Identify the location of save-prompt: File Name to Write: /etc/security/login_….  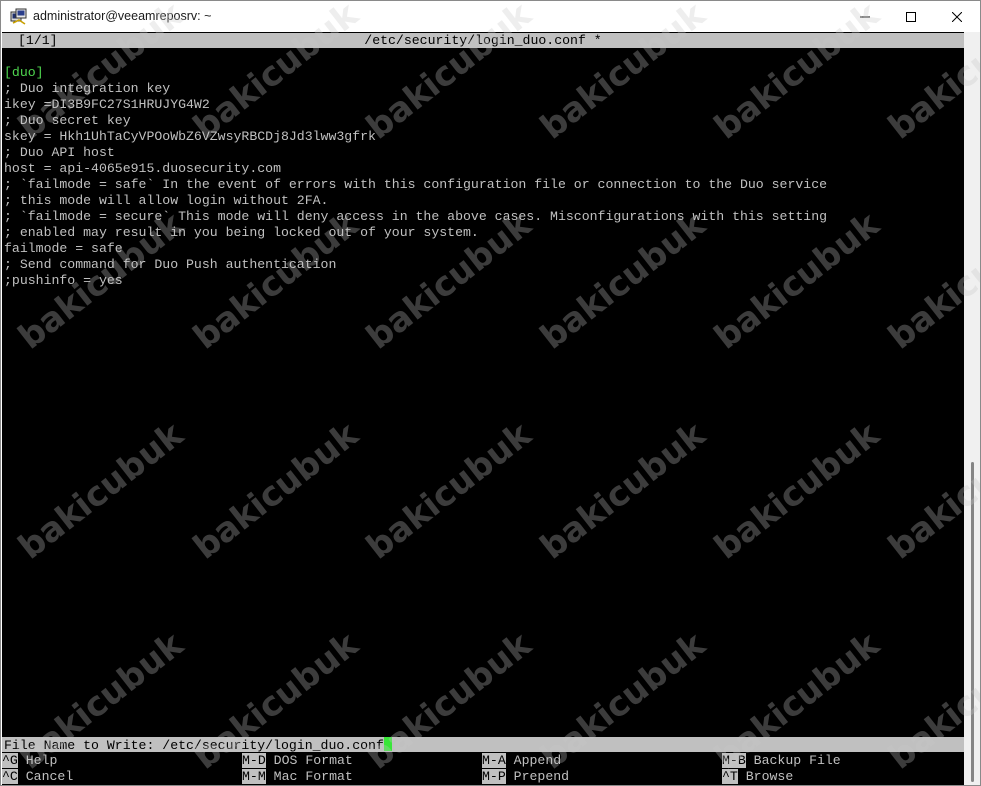
(198, 745).